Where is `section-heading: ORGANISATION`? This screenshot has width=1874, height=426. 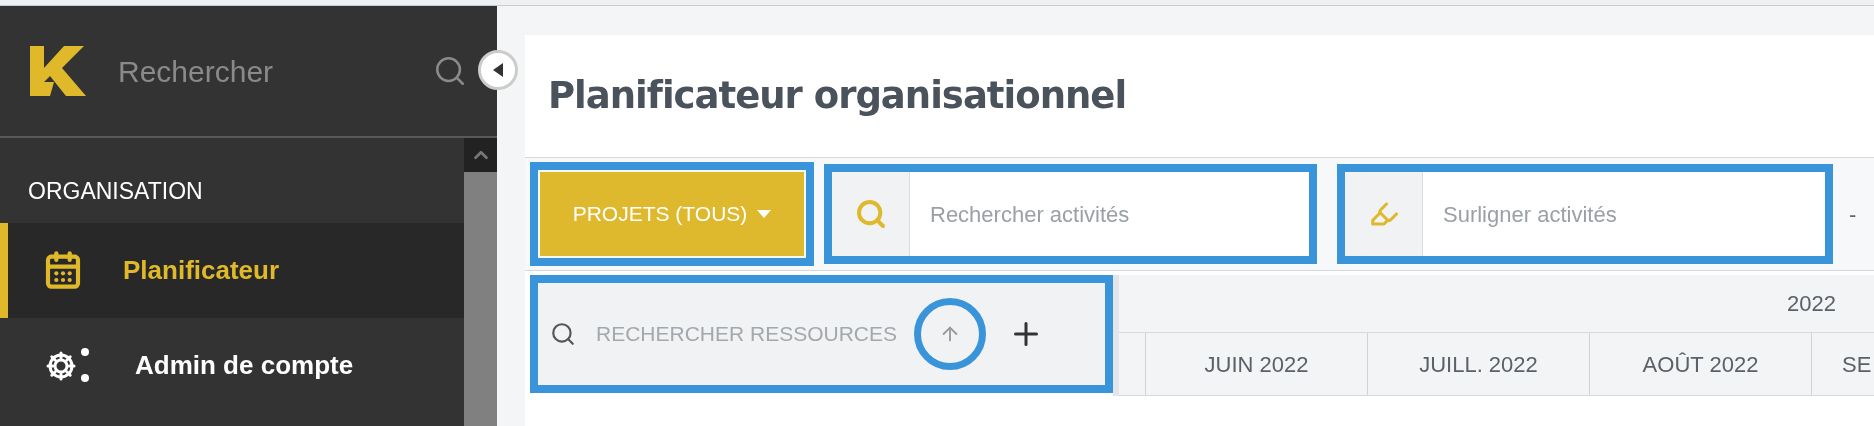 section-heading: ORGANISATION is located at coordinates (115, 191).